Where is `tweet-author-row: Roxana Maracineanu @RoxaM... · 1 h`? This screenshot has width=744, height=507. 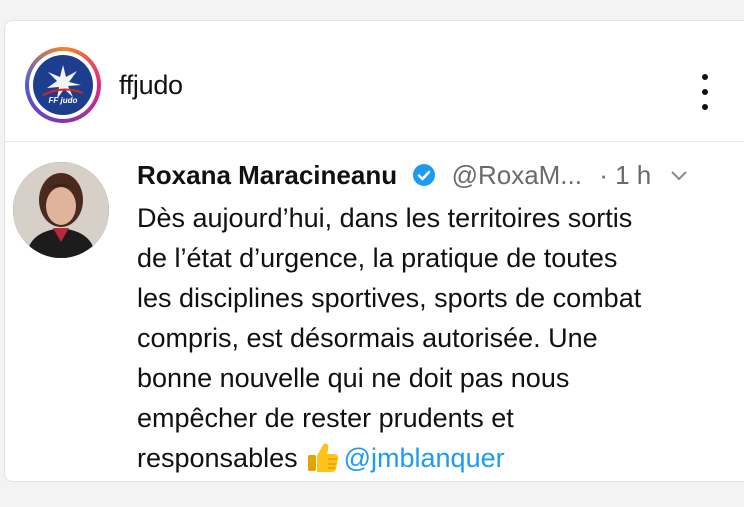 tweet-author-row: Roxana Maracineanu @RoxaM... · 1 h is located at coordinates (440, 174).